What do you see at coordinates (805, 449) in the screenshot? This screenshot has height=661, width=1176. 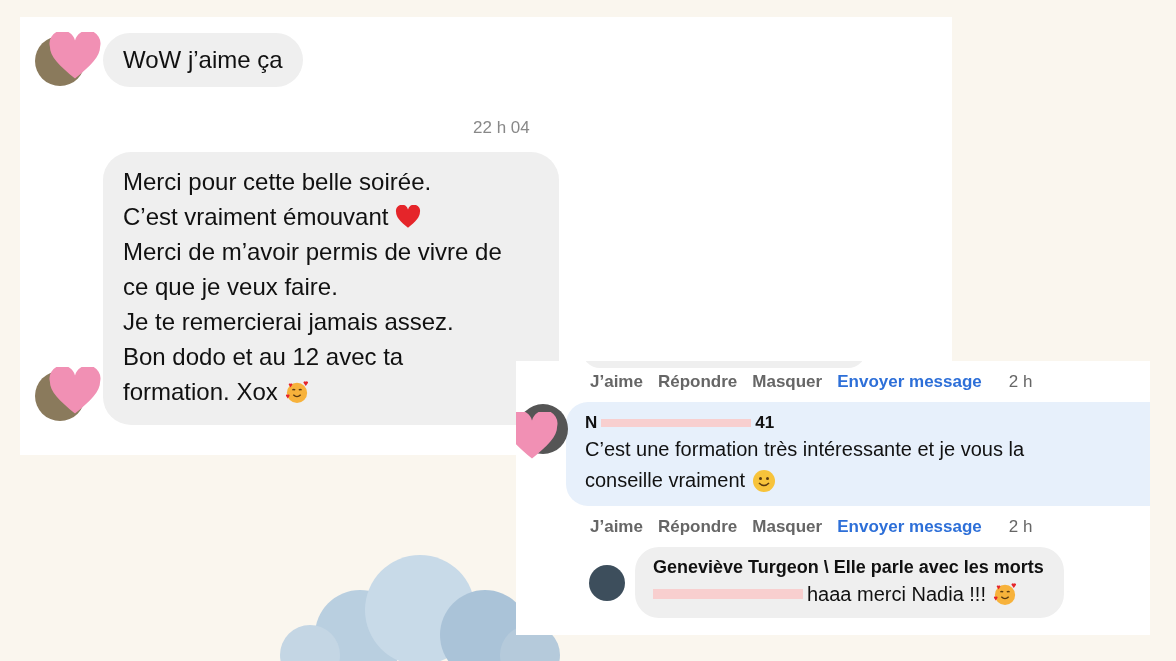 I see `comment-text: C’est une formation très intéressante et je vous la` at bounding box center [805, 449].